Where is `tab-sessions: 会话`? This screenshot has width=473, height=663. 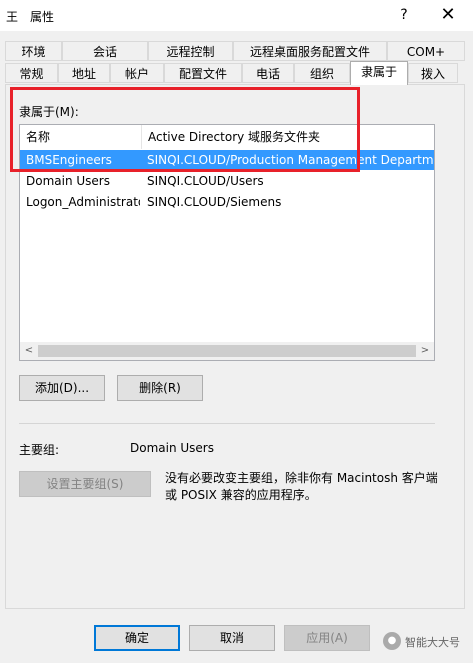
tab-sessions: 会话 is located at coordinates (105, 51).